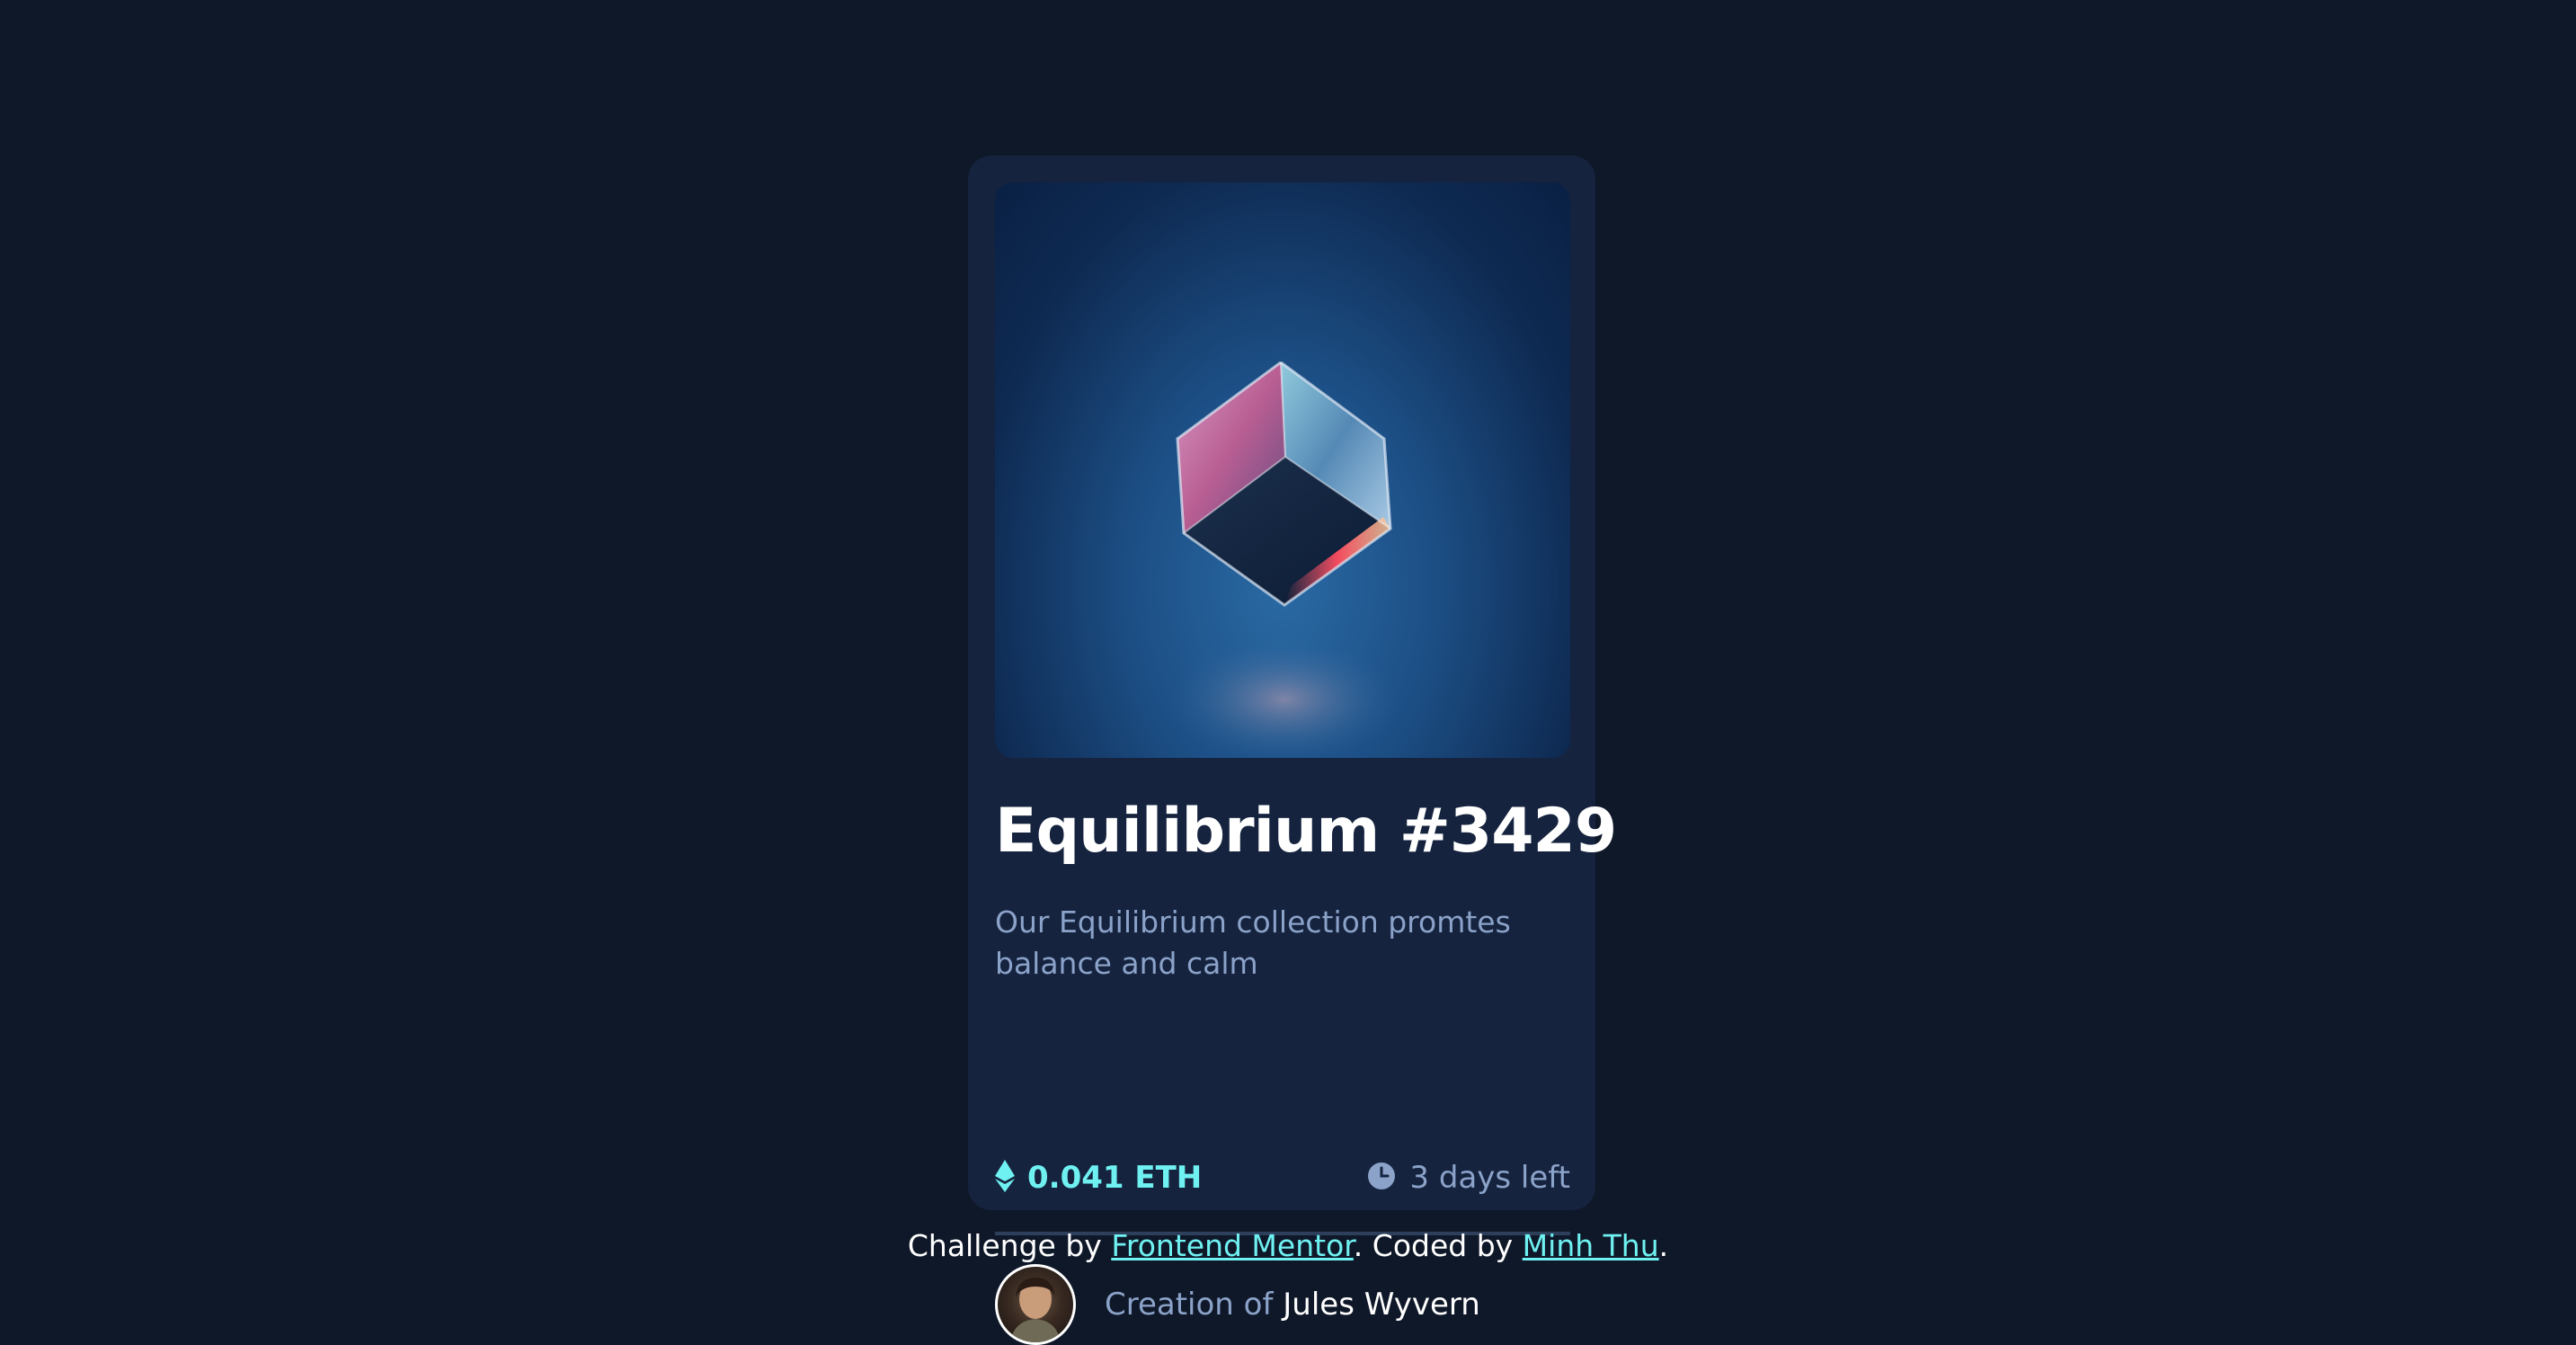 This screenshot has height=1345, width=2576. Describe the element at coordinates (1005, 1178) in the screenshot. I see `ethereum-icon` at that location.